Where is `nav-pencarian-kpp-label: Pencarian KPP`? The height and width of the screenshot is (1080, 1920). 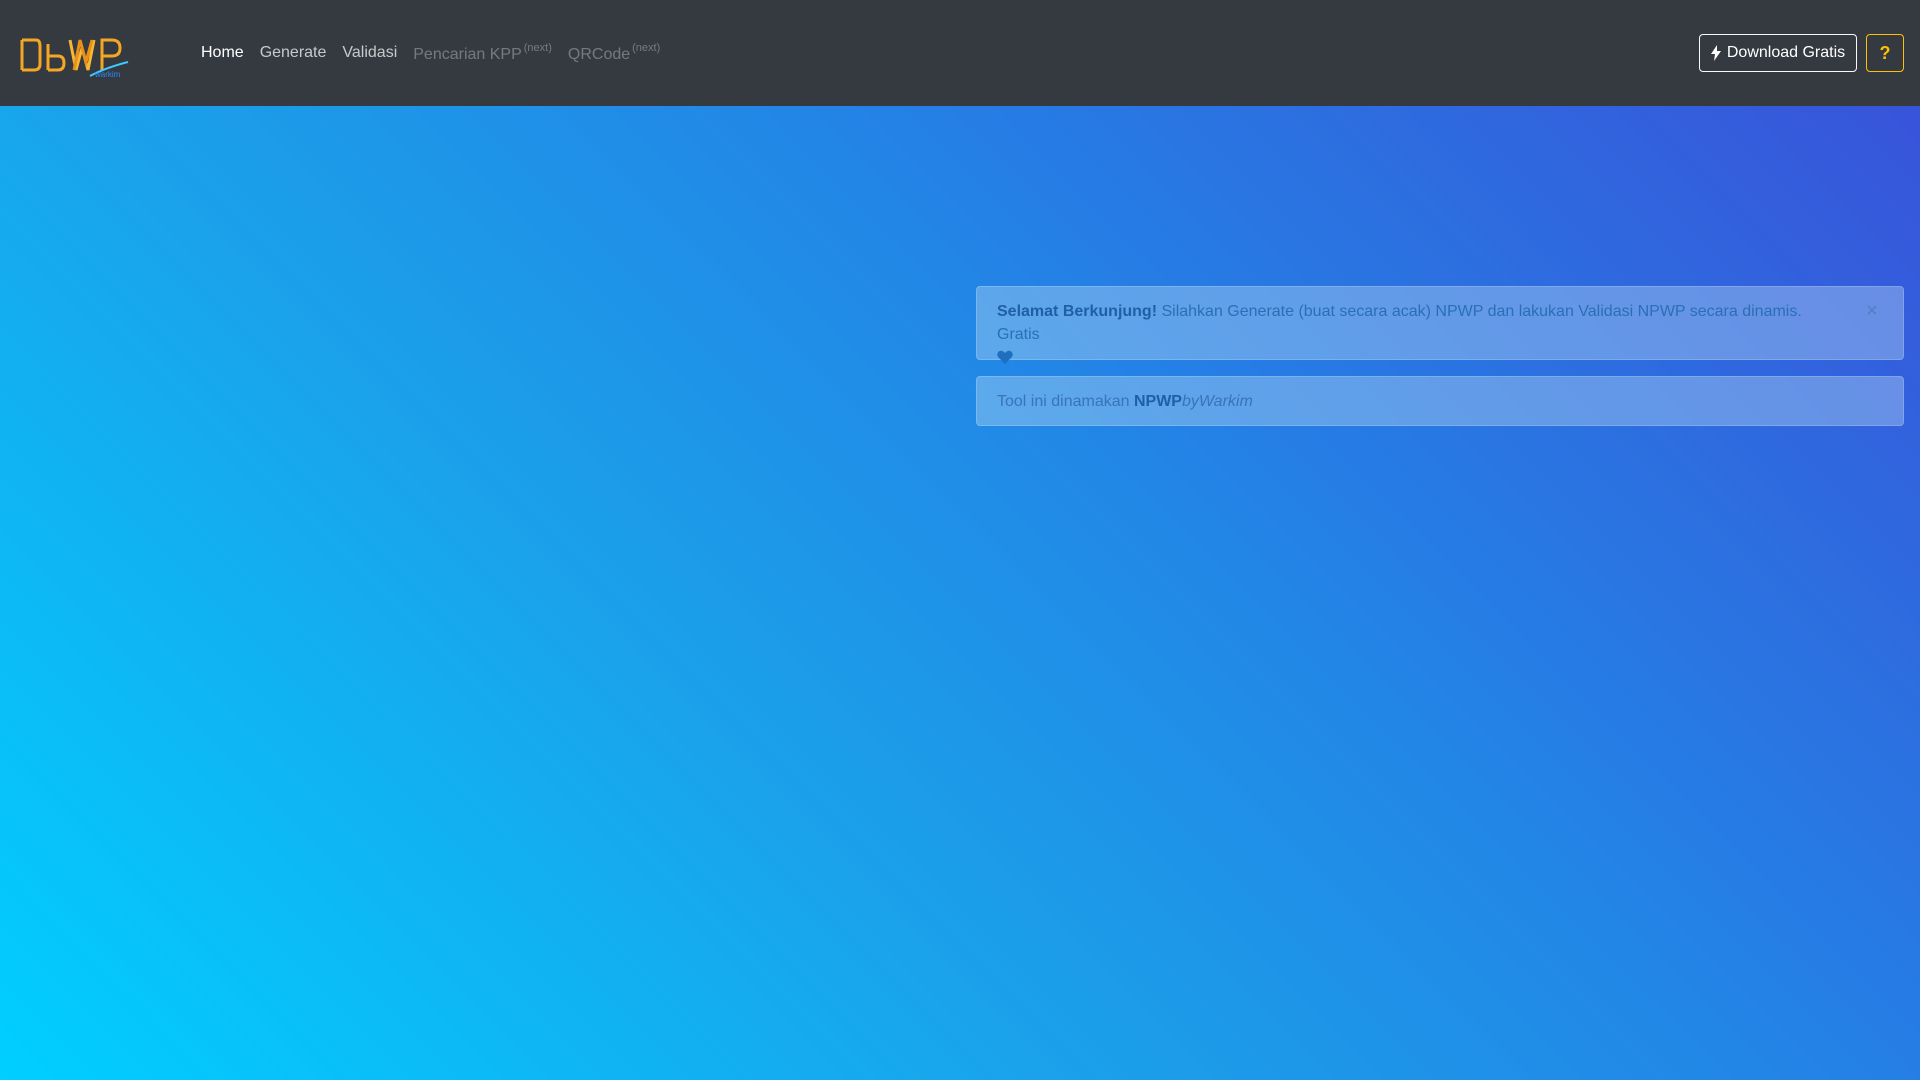 nav-pencarian-kpp-label: Pencarian KPP is located at coordinates (467, 54).